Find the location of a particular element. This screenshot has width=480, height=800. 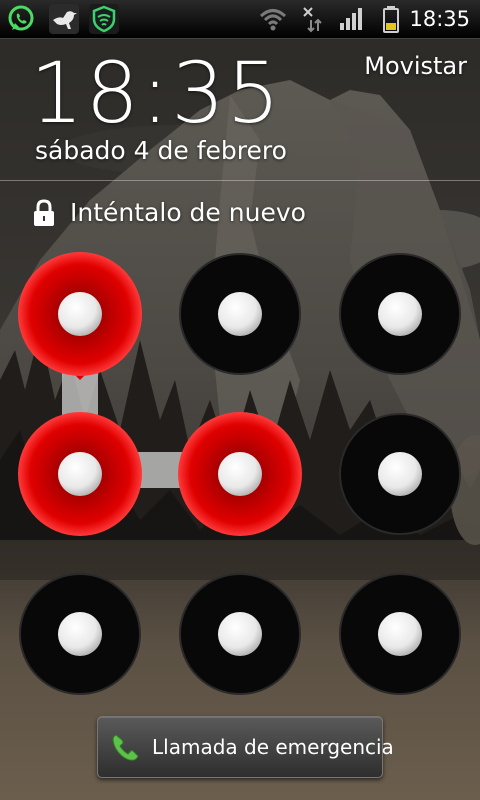

emergency-call-label: Llamada de emergencia is located at coordinates (273, 747).